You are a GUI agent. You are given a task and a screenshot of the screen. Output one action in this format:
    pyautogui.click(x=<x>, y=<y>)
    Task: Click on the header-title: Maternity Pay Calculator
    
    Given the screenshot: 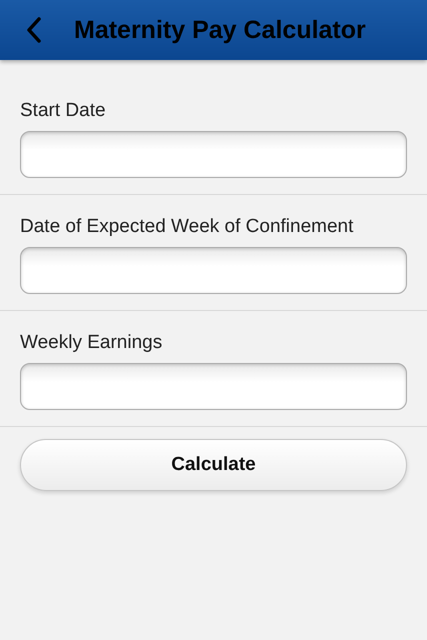 What is the action you would take?
    pyautogui.click(x=220, y=30)
    